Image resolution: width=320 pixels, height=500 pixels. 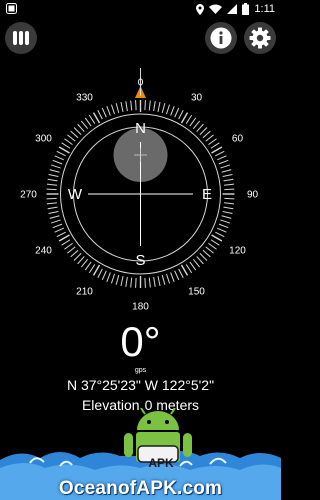 I want to click on cardinal-south: S, so click(x=140, y=260).